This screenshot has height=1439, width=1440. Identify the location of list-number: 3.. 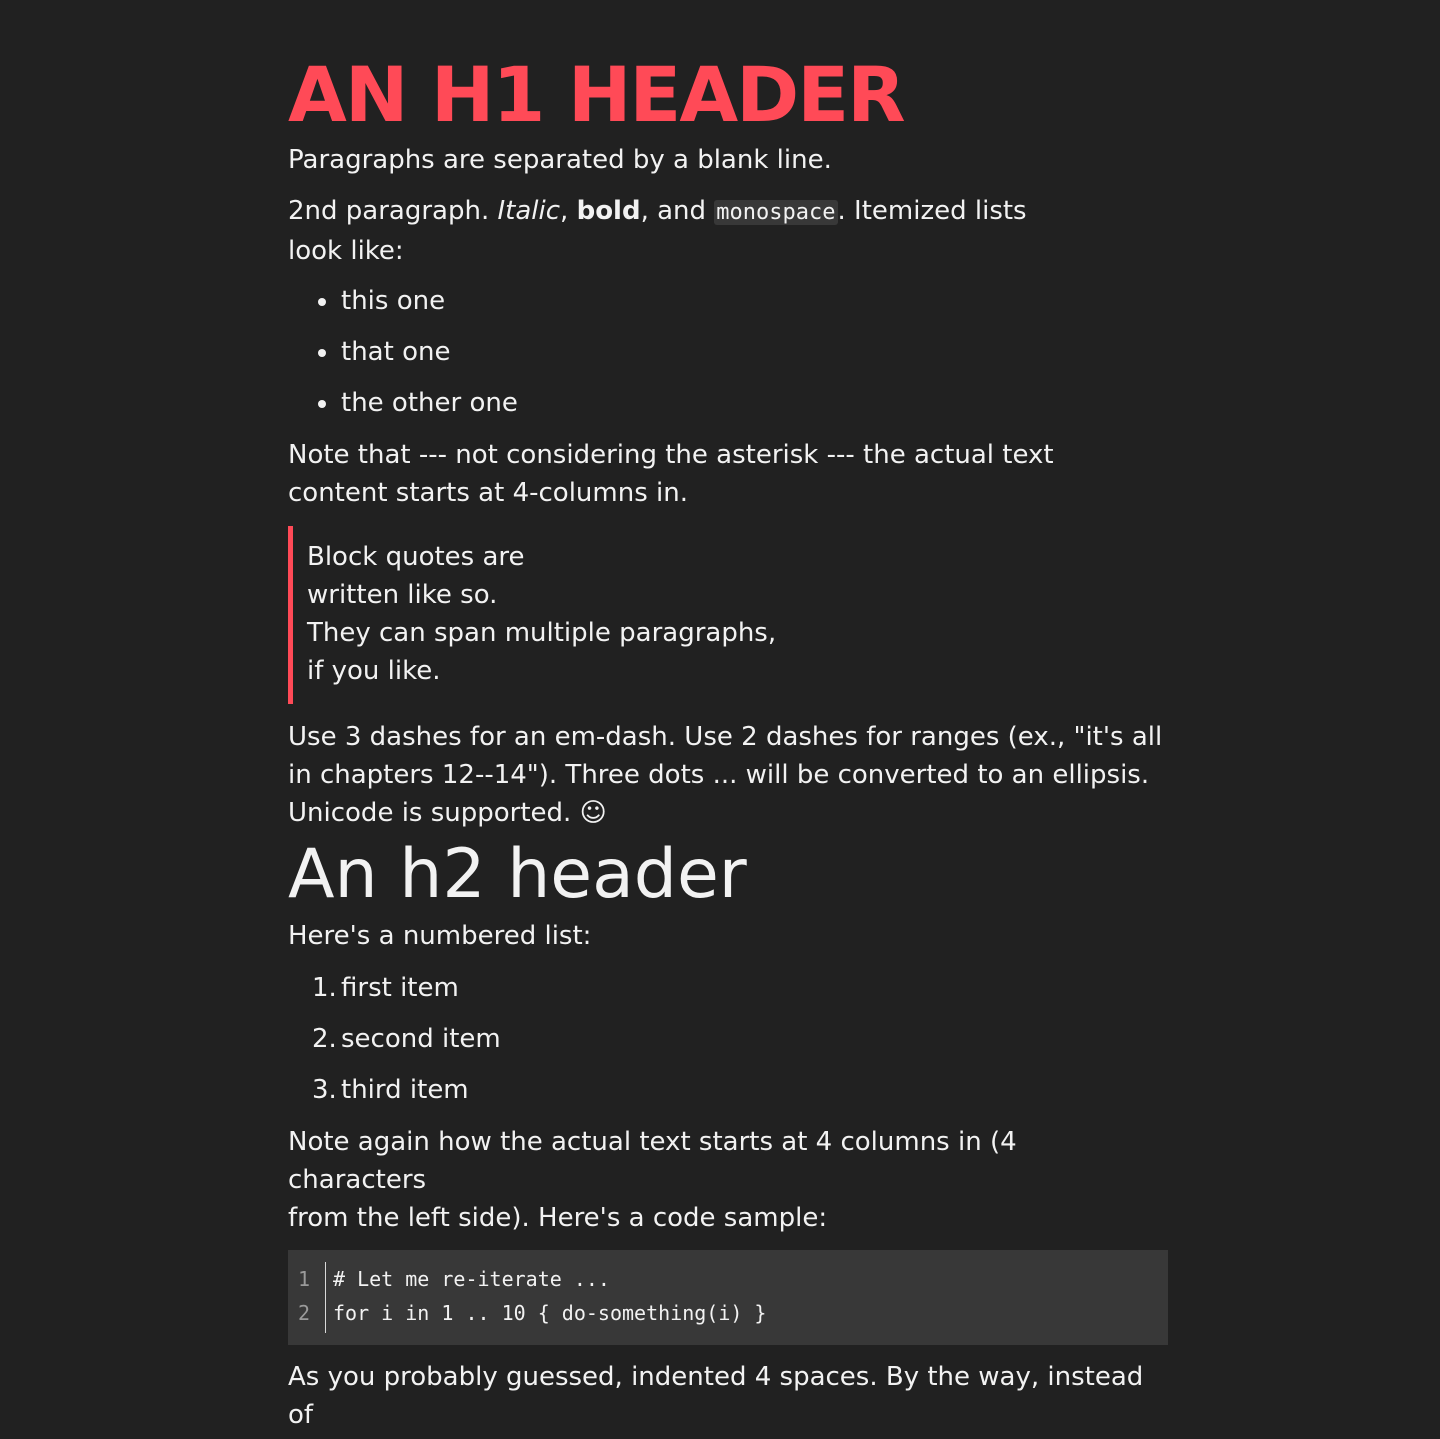
(324, 1090).